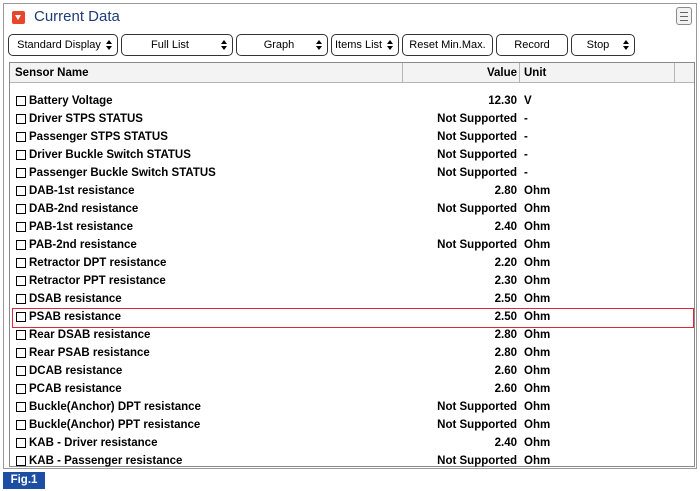 This screenshot has width=700, height=491. I want to click on items-list-label: Items List, so click(359, 45).